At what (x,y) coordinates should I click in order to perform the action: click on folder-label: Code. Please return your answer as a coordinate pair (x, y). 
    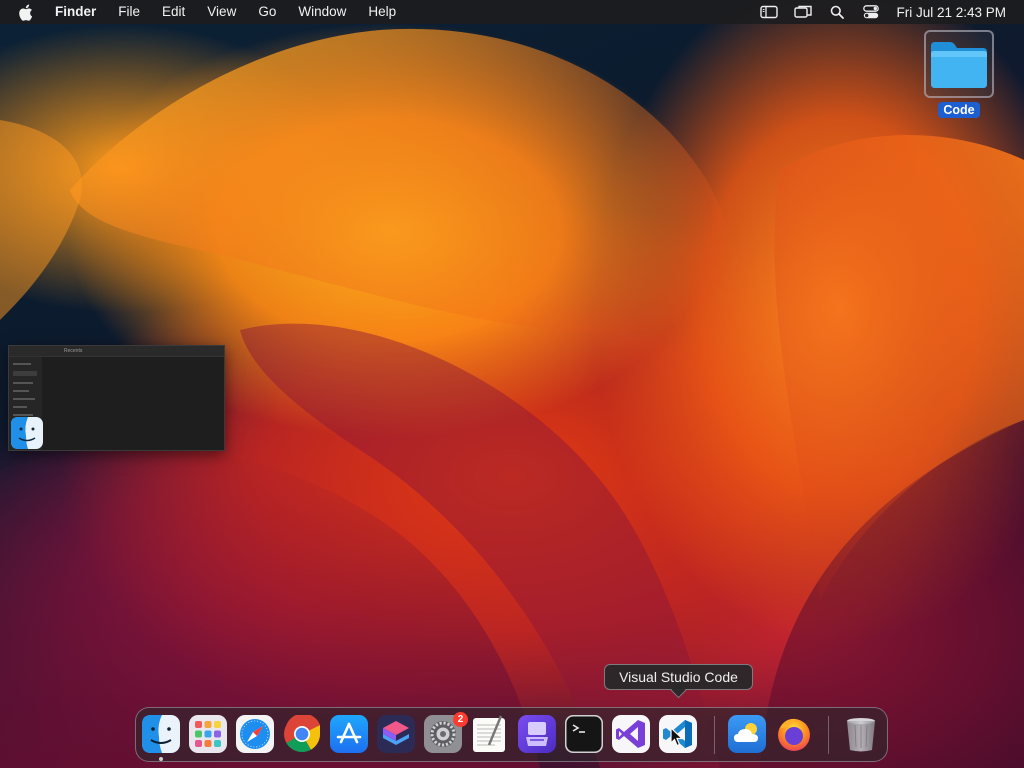
    Looking at the image, I should click on (959, 110).